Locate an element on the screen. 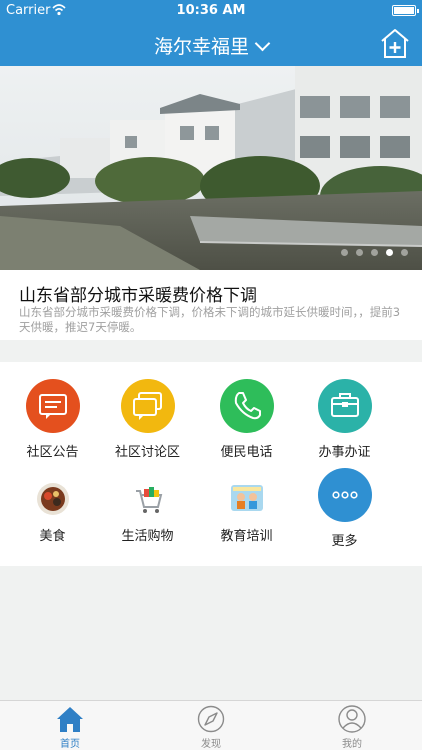  service-education: 教育培训 is located at coordinates (246, 509).